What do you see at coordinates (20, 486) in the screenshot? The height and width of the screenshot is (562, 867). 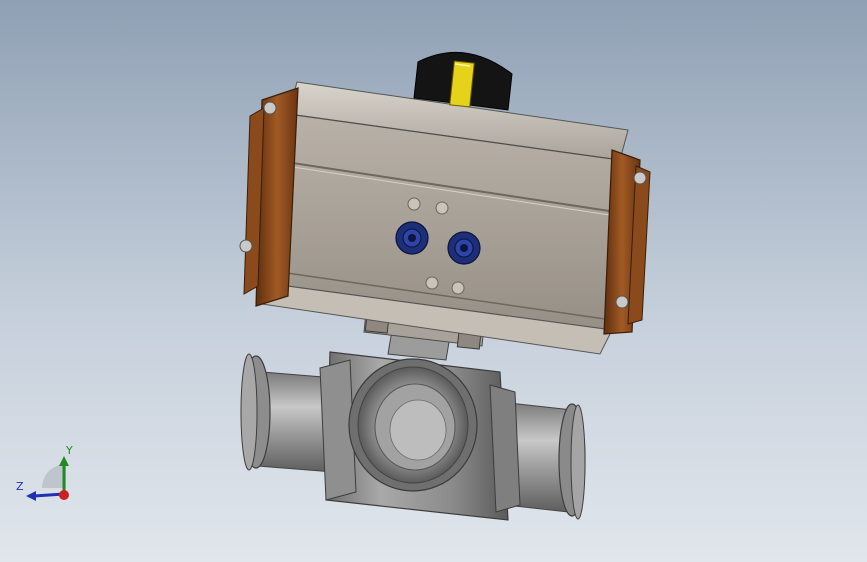 I see `z-axis-label: Z` at bounding box center [20, 486].